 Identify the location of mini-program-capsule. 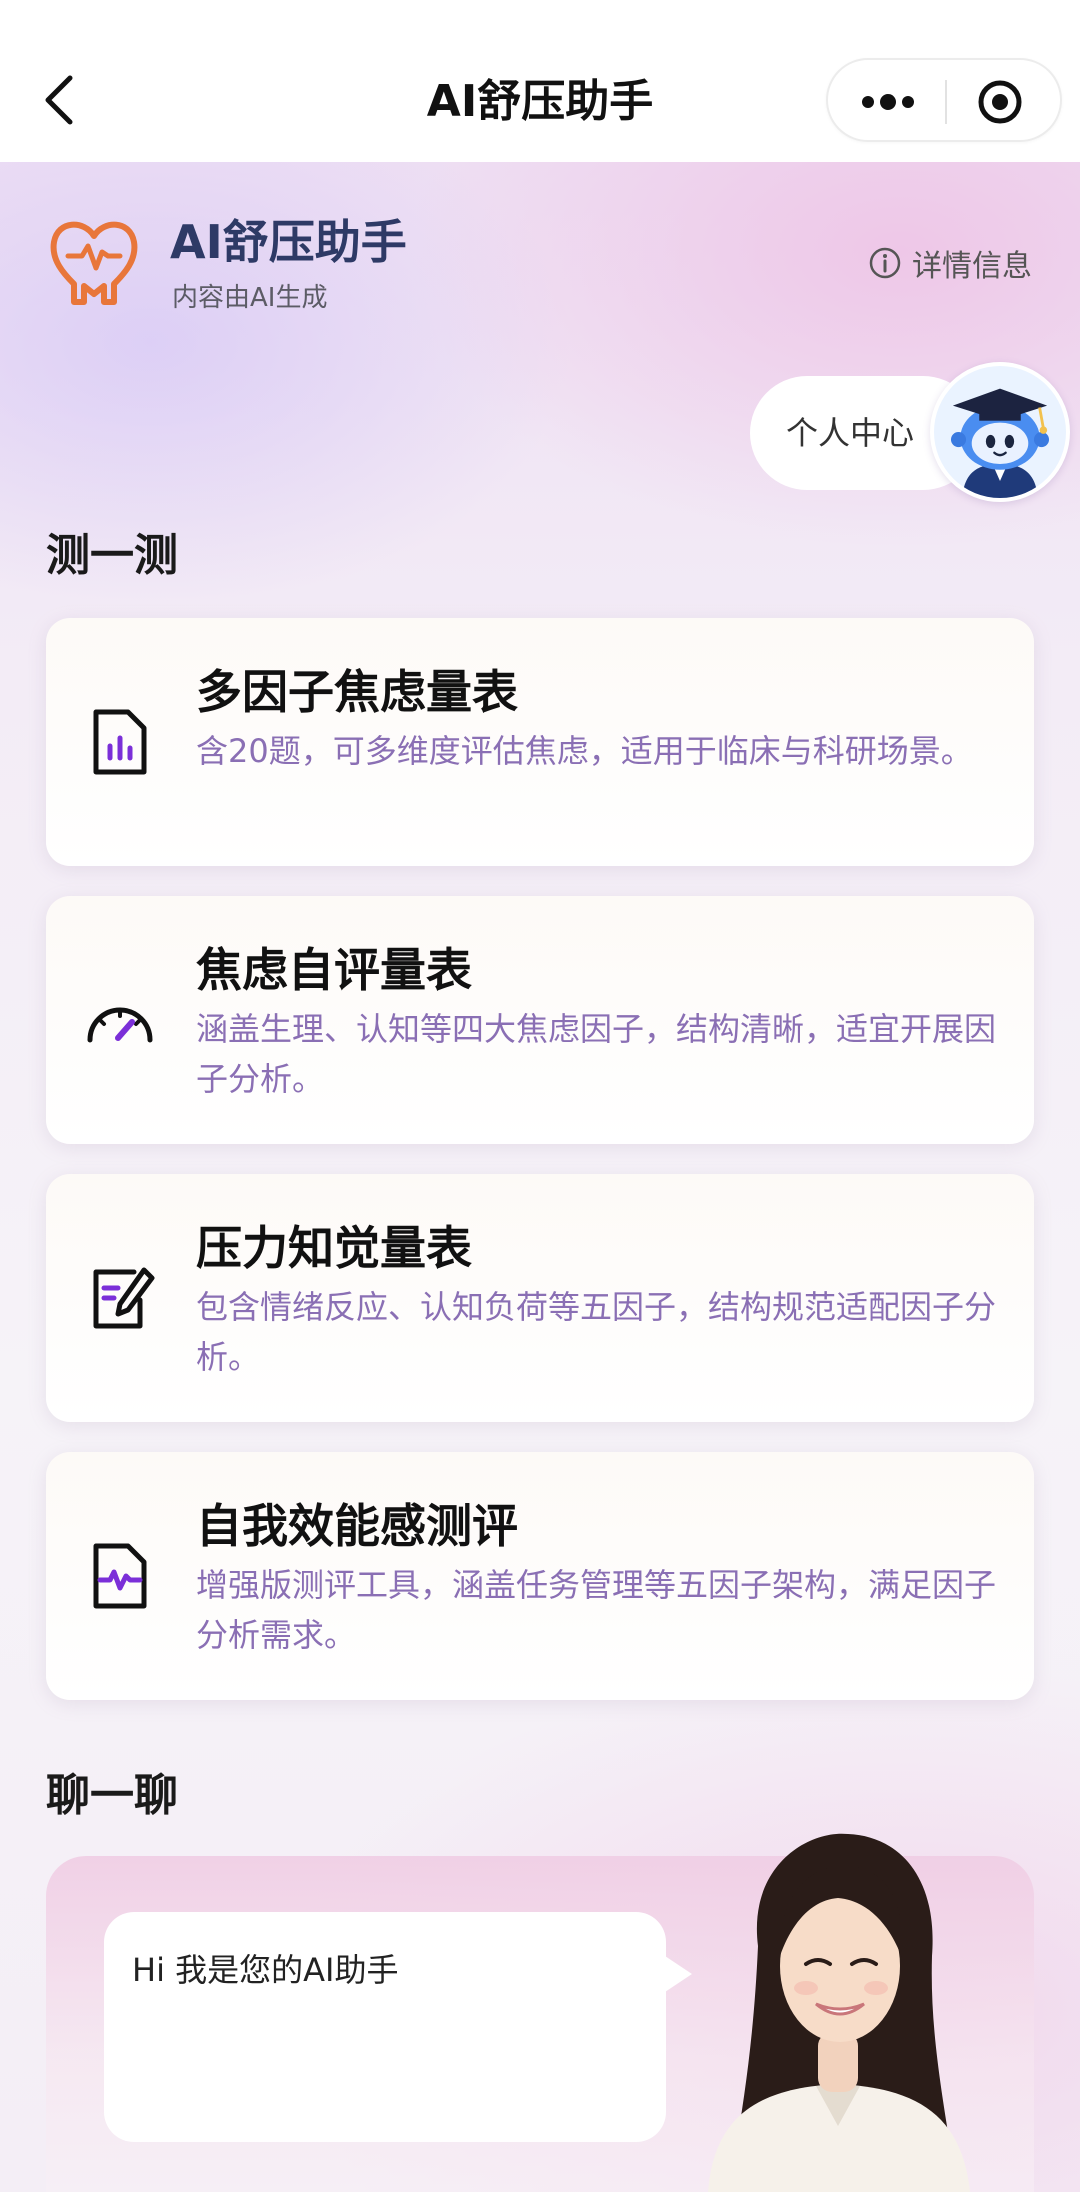
(944, 100).